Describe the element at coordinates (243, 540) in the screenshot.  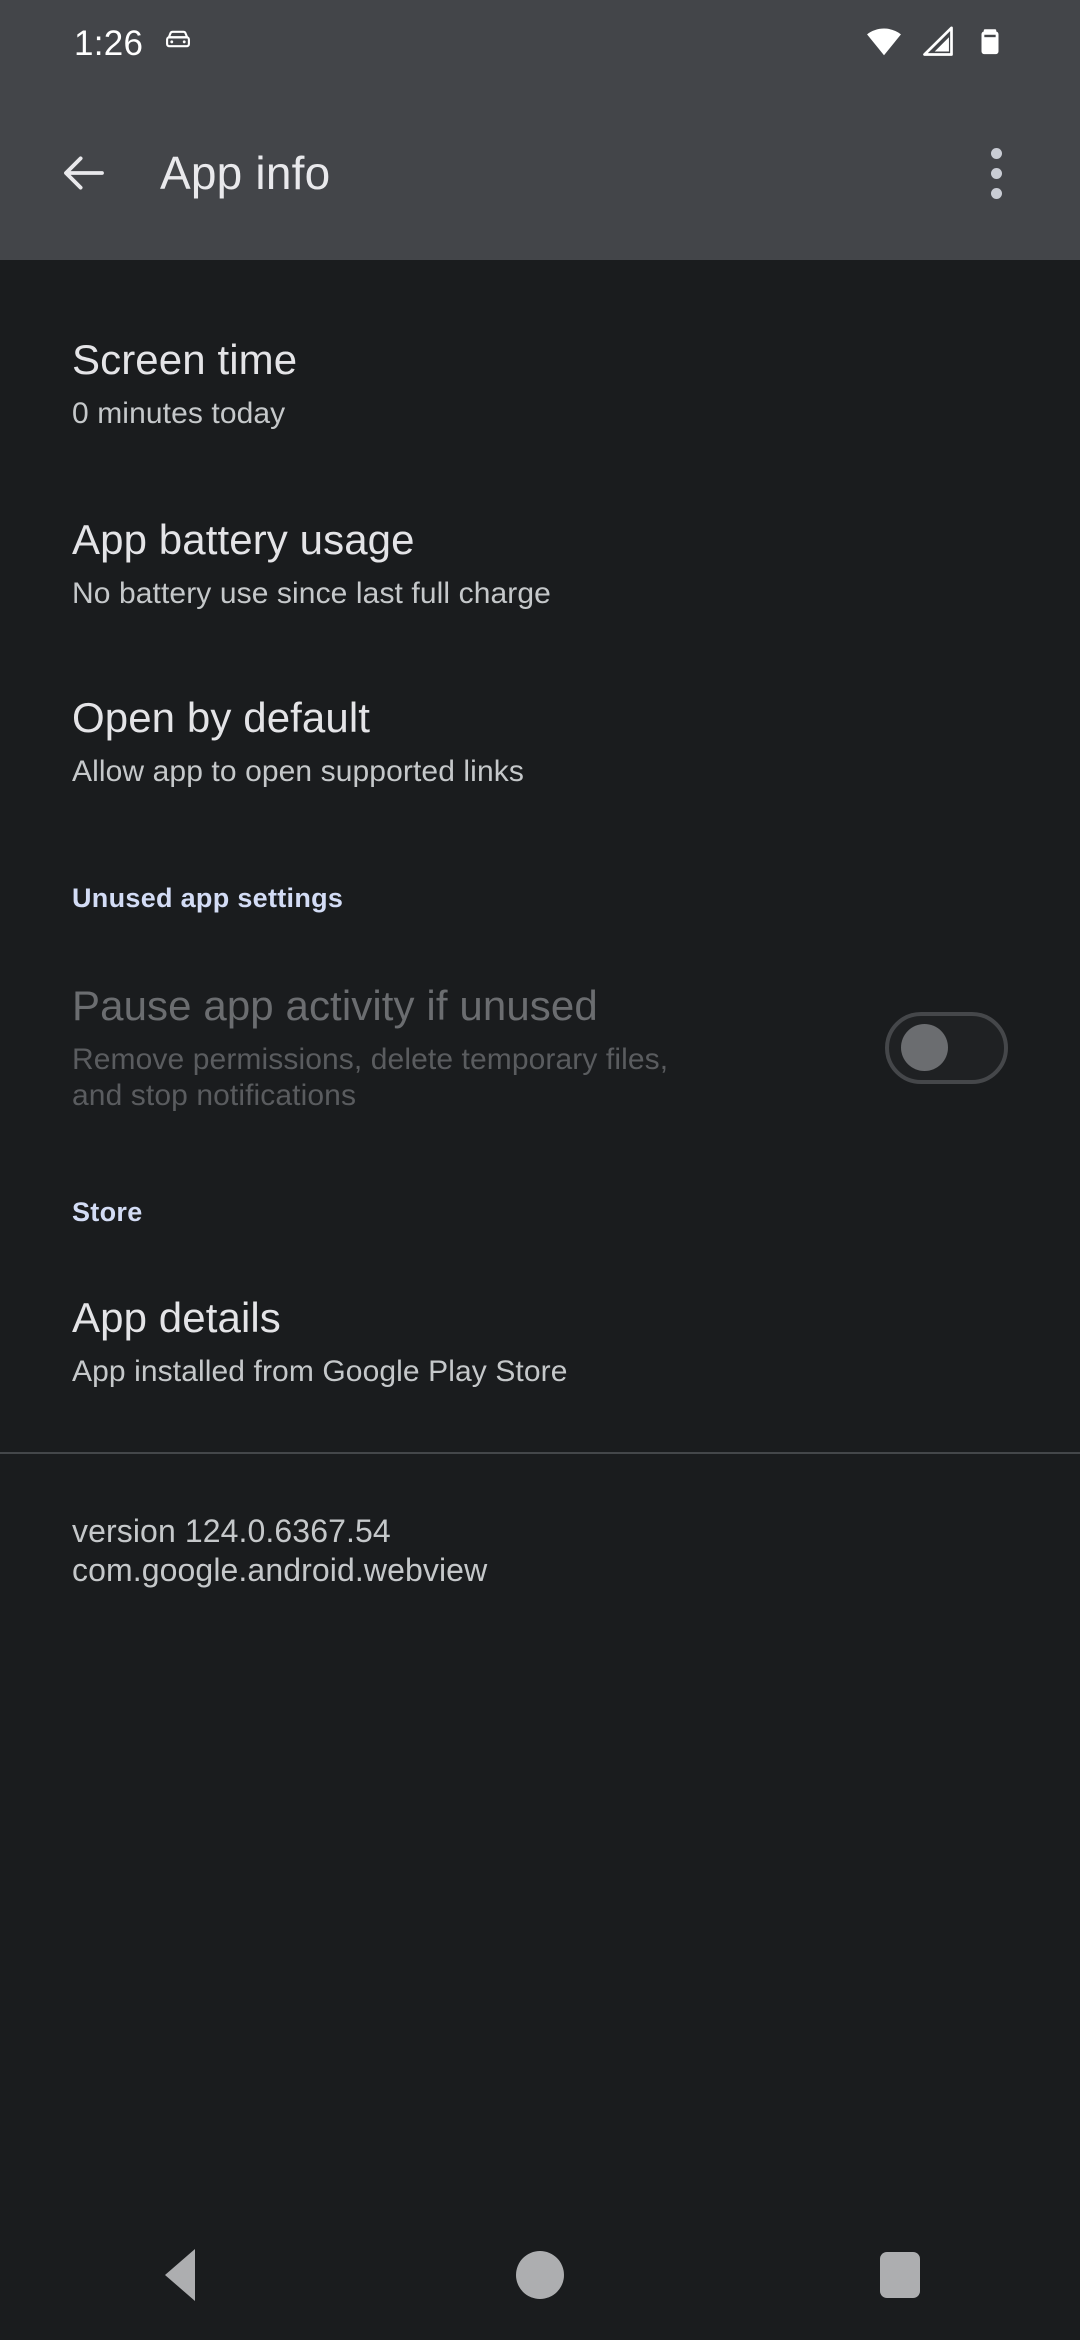
I see `list-item-title: App battery usage` at that location.